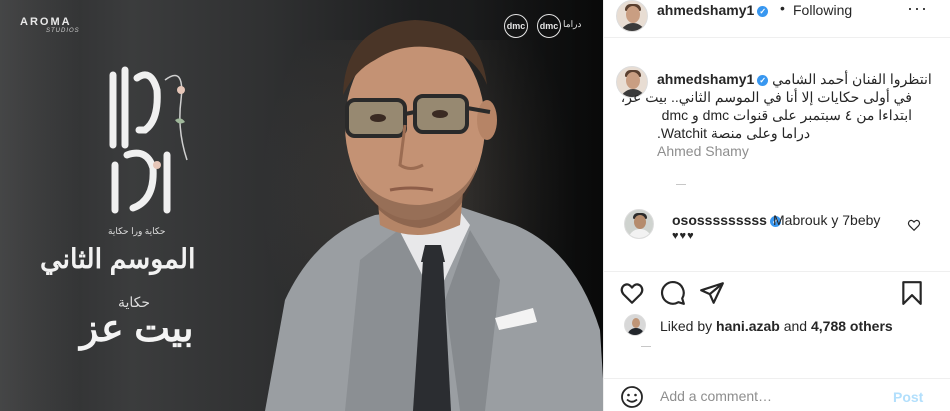 The height and width of the screenshot is (411, 950). What do you see at coordinates (770, 396) in the screenshot?
I see `add-comment-input` at bounding box center [770, 396].